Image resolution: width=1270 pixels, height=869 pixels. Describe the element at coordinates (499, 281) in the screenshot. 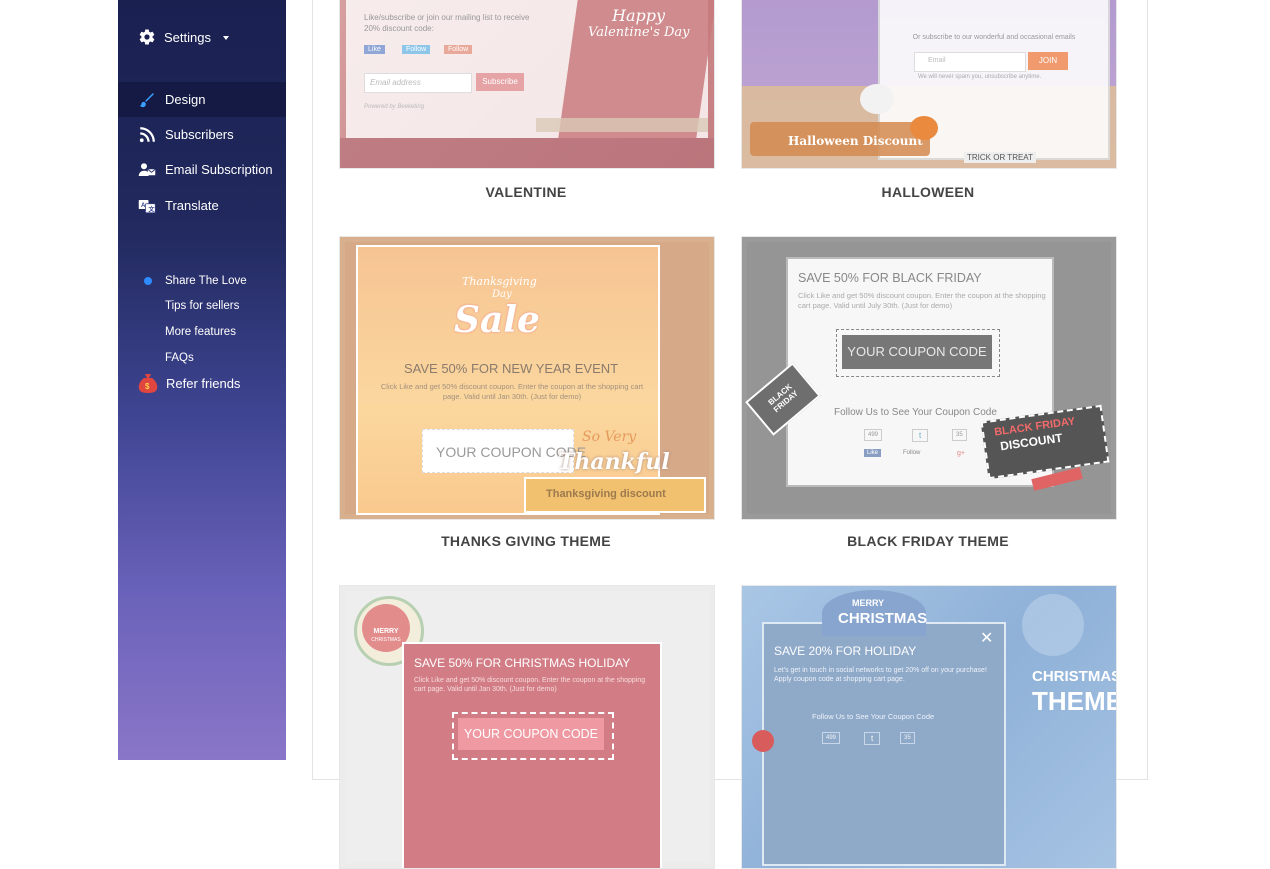

I see `thanksgiving-script: Thanksgiving` at that location.